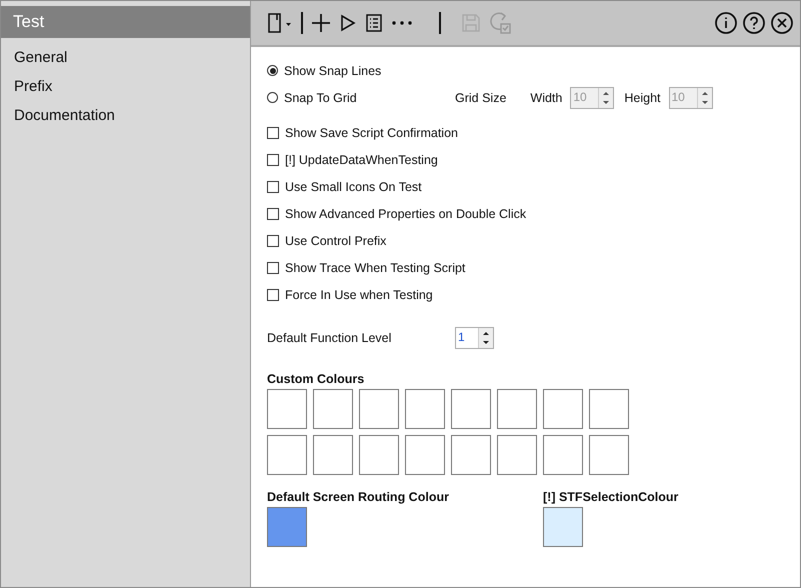  I want to click on sidebar-item: Documentation, so click(125, 117).